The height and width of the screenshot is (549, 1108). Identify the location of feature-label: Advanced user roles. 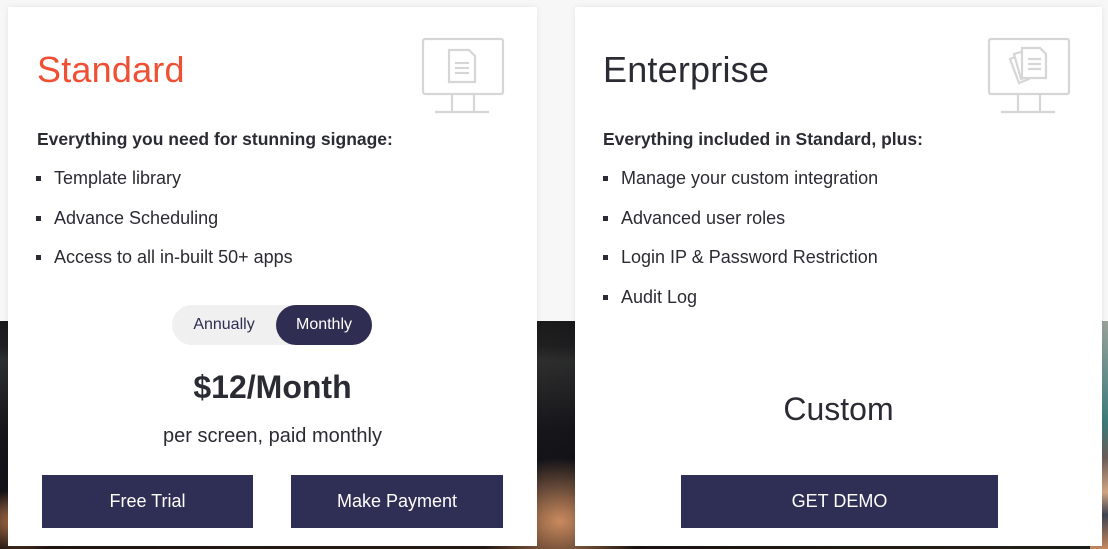
(703, 217).